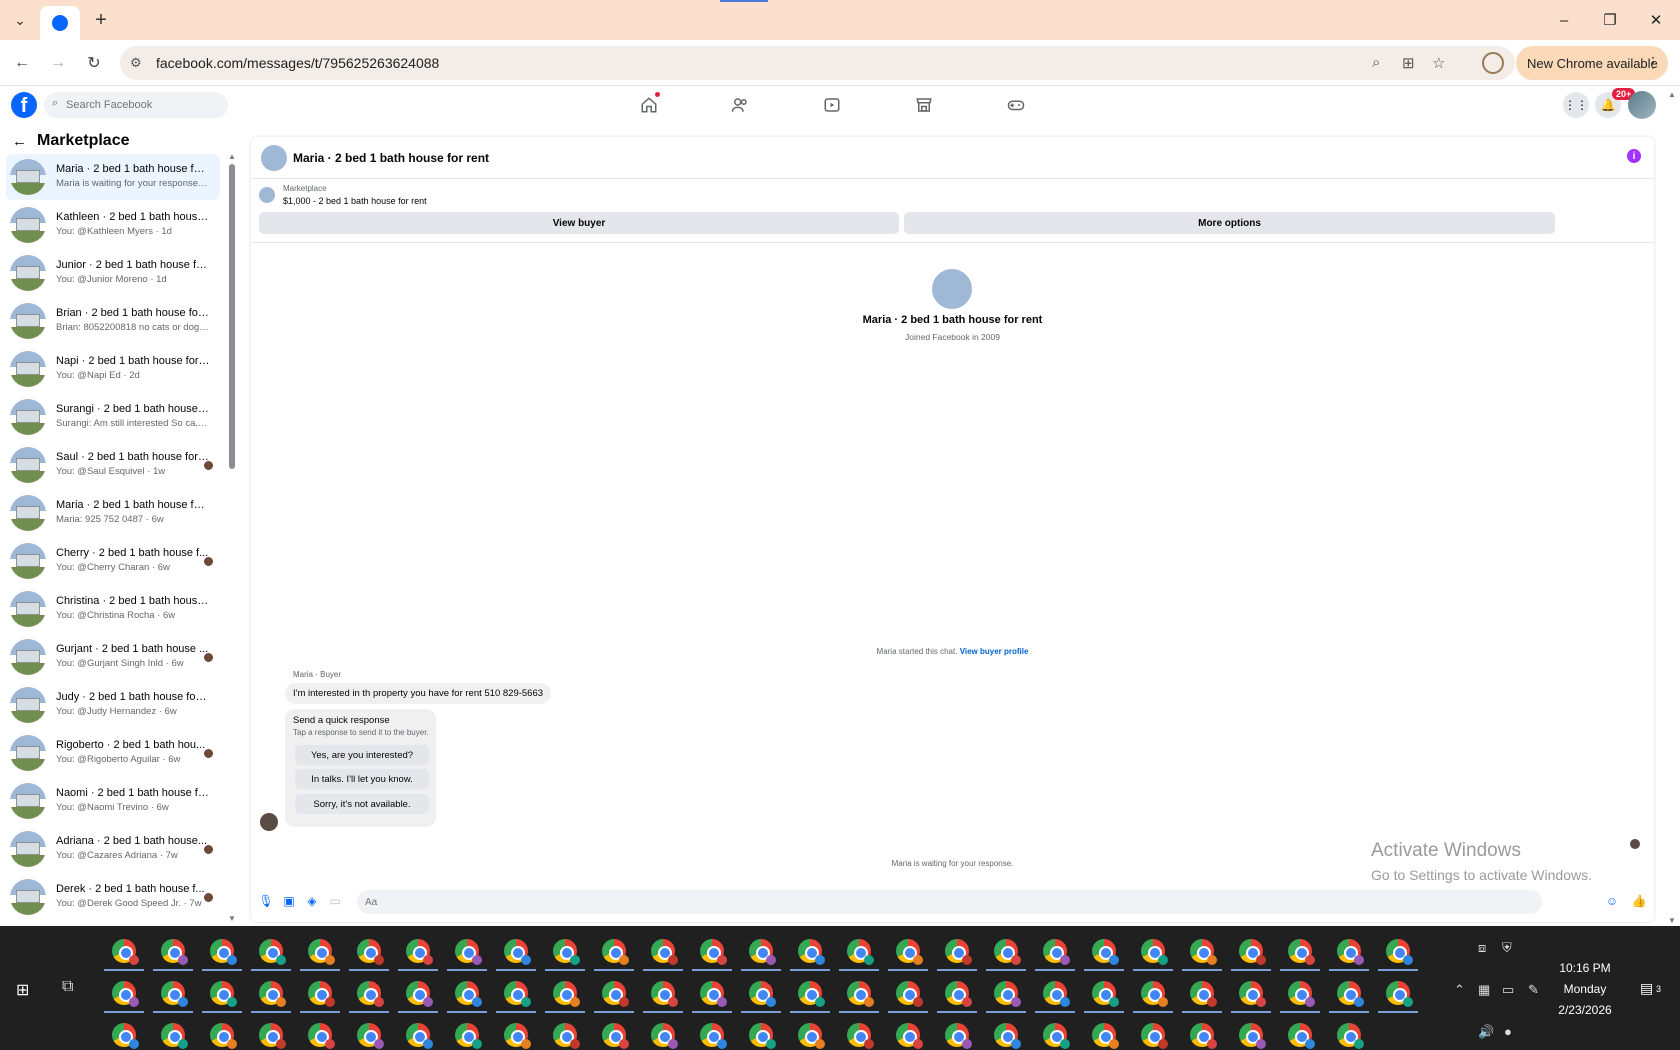  Describe the element at coordinates (1564, 20) in the screenshot. I see `minimize-button: –` at that location.